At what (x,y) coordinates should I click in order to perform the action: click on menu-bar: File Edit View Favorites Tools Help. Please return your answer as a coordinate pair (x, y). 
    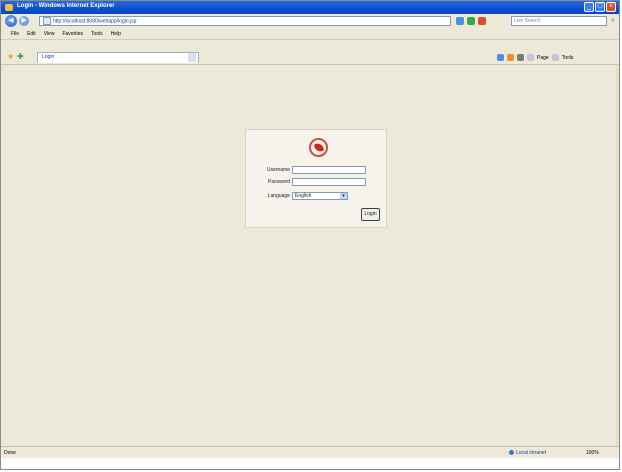
    Looking at the image, I should click on (310, 34).